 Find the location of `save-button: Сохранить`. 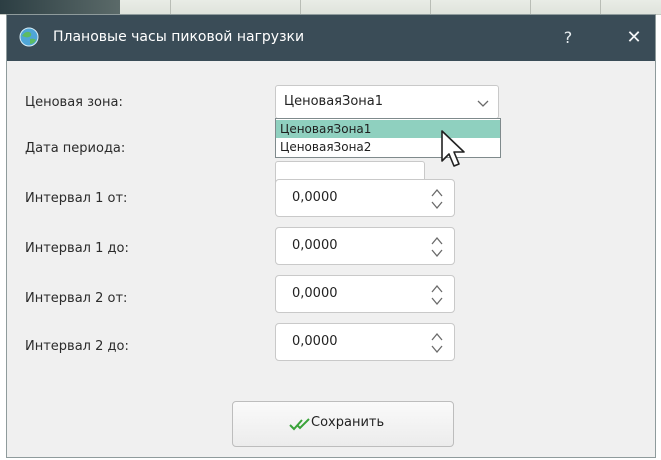

save-button: Сохранить is located at coordinates (343, 424).